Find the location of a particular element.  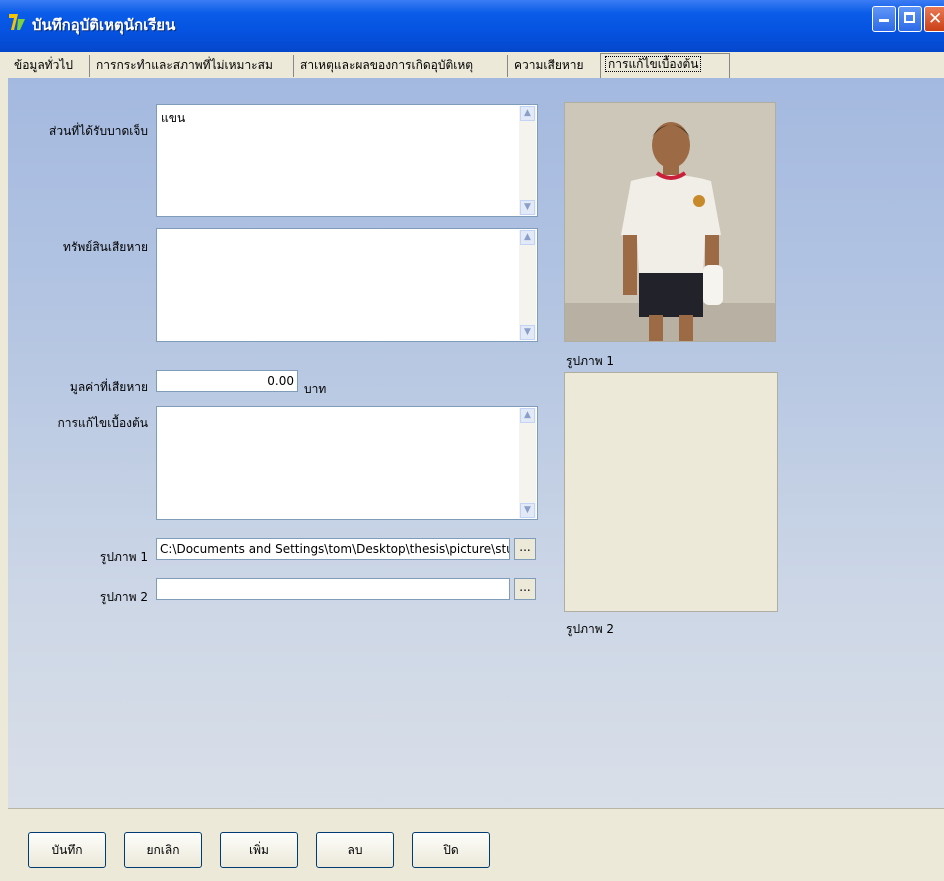

close-button: ปิด is located at coordinates (451, 850).